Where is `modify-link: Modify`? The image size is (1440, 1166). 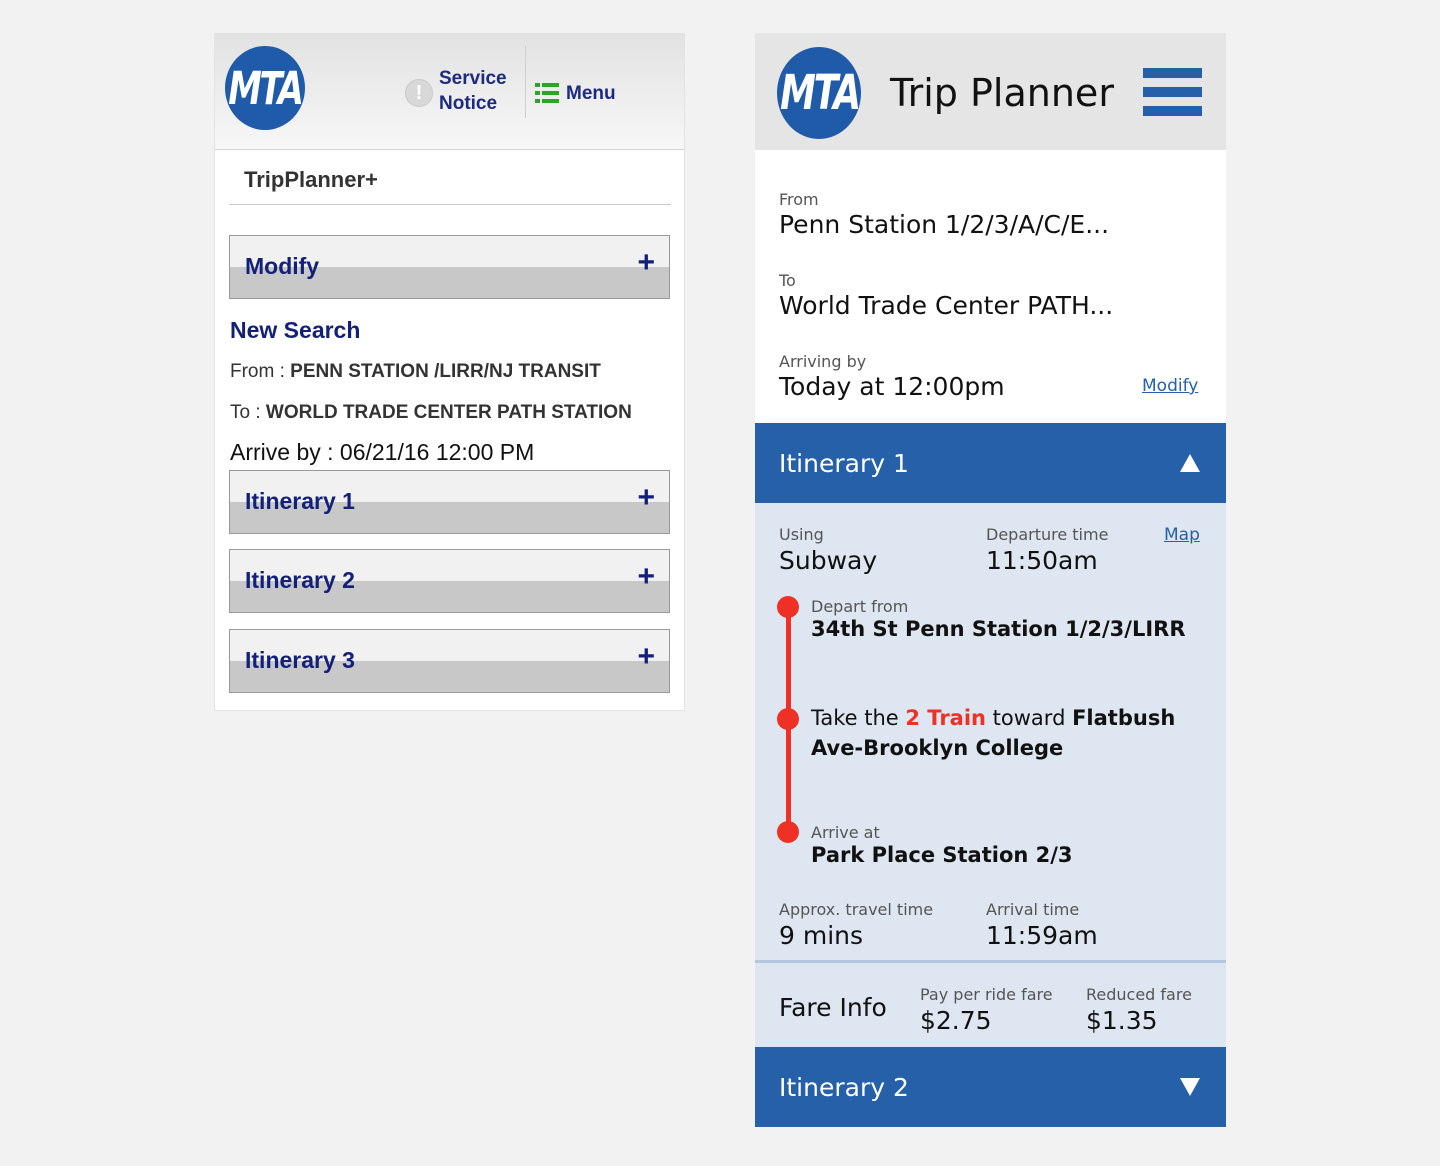
modify-link: Modify is located at coordinates (1170, 386).